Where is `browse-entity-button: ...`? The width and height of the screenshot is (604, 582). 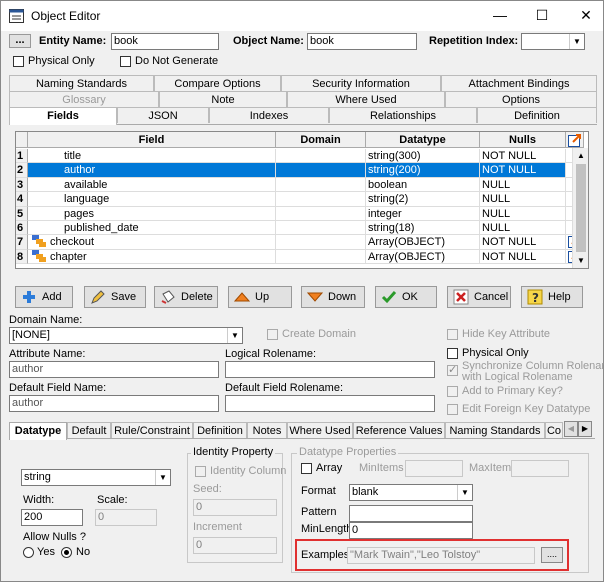
browse-entity-button: ... is located at coordinates (20, 41).